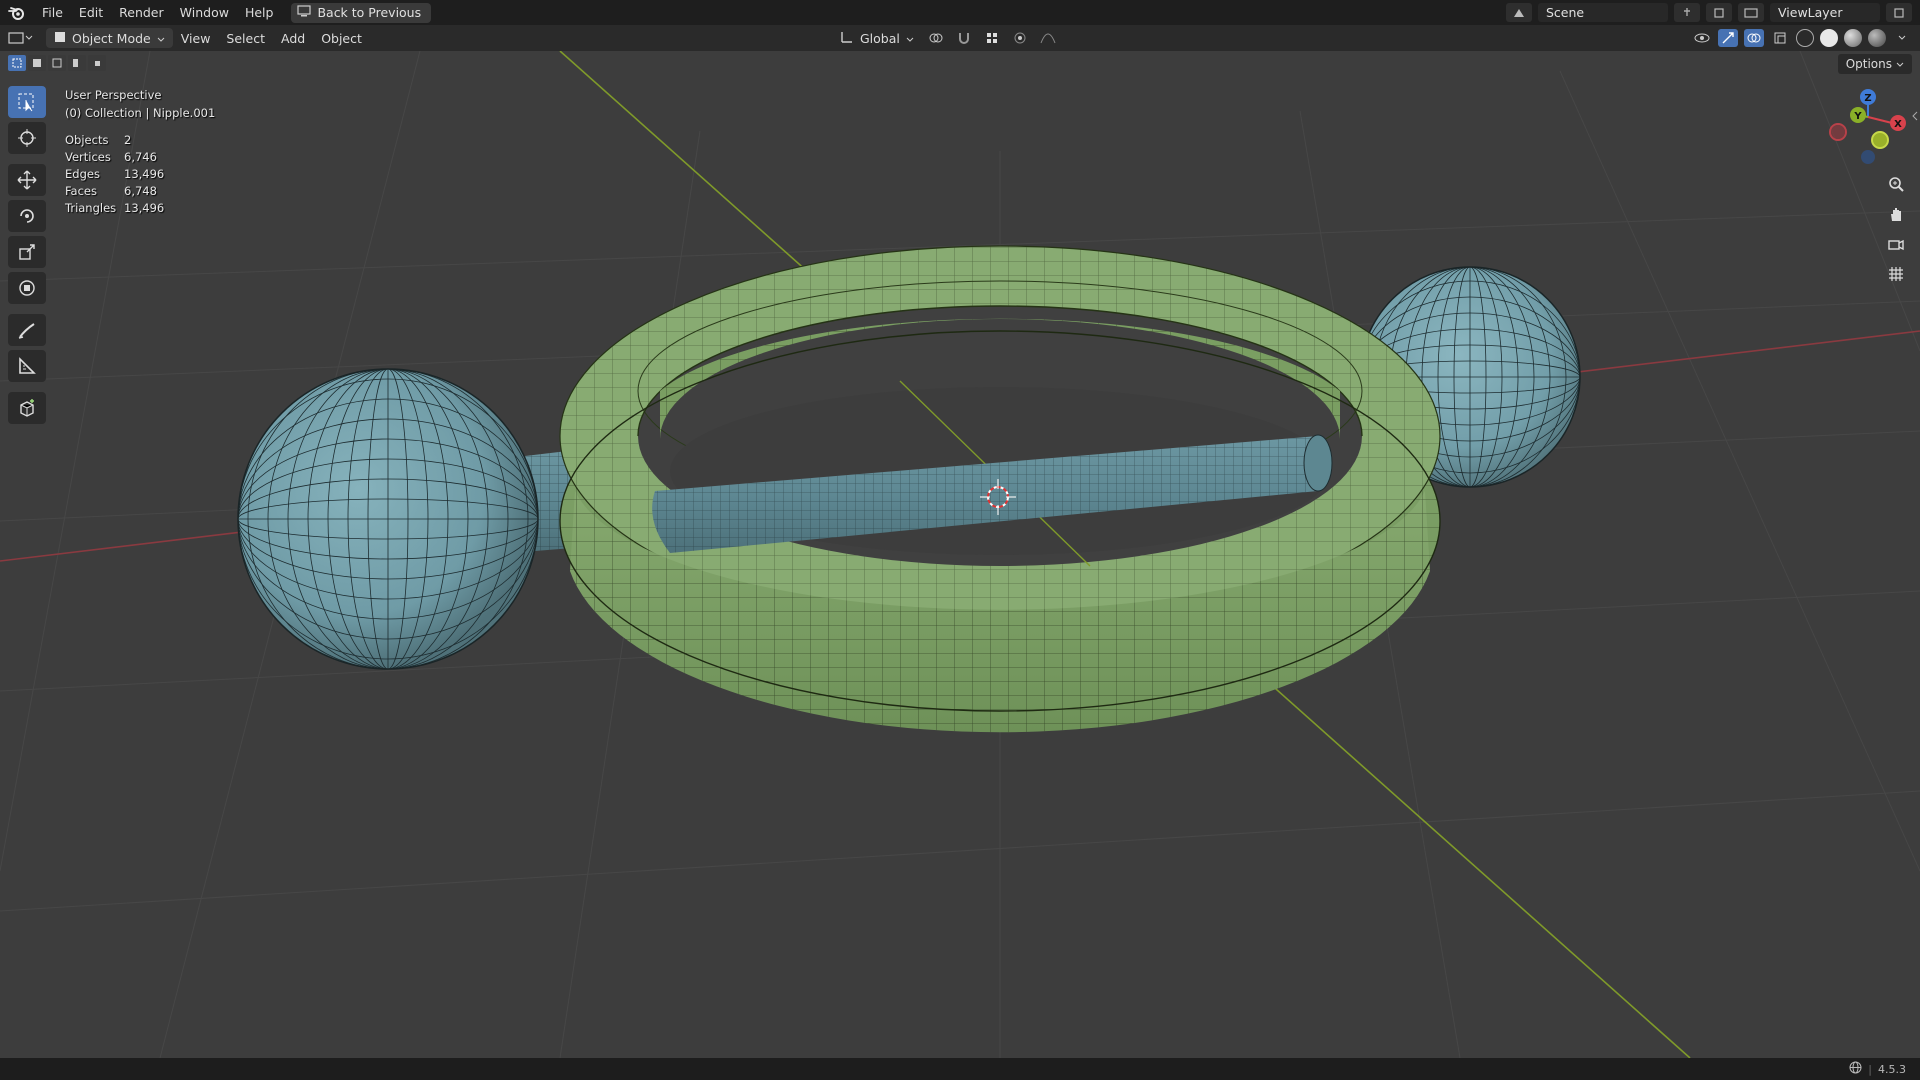 The image size is (1920, 1080). Describe the element at coordinates (196, 38) in the screenshot. I see `menu-view: View` at that location.